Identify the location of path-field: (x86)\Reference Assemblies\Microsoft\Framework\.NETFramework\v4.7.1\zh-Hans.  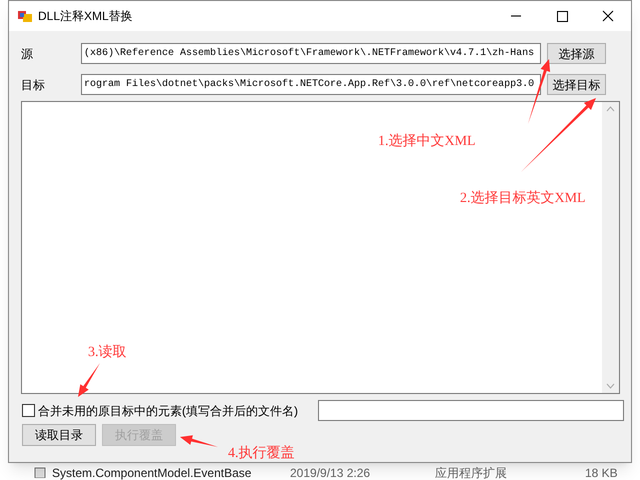
(311, 53).